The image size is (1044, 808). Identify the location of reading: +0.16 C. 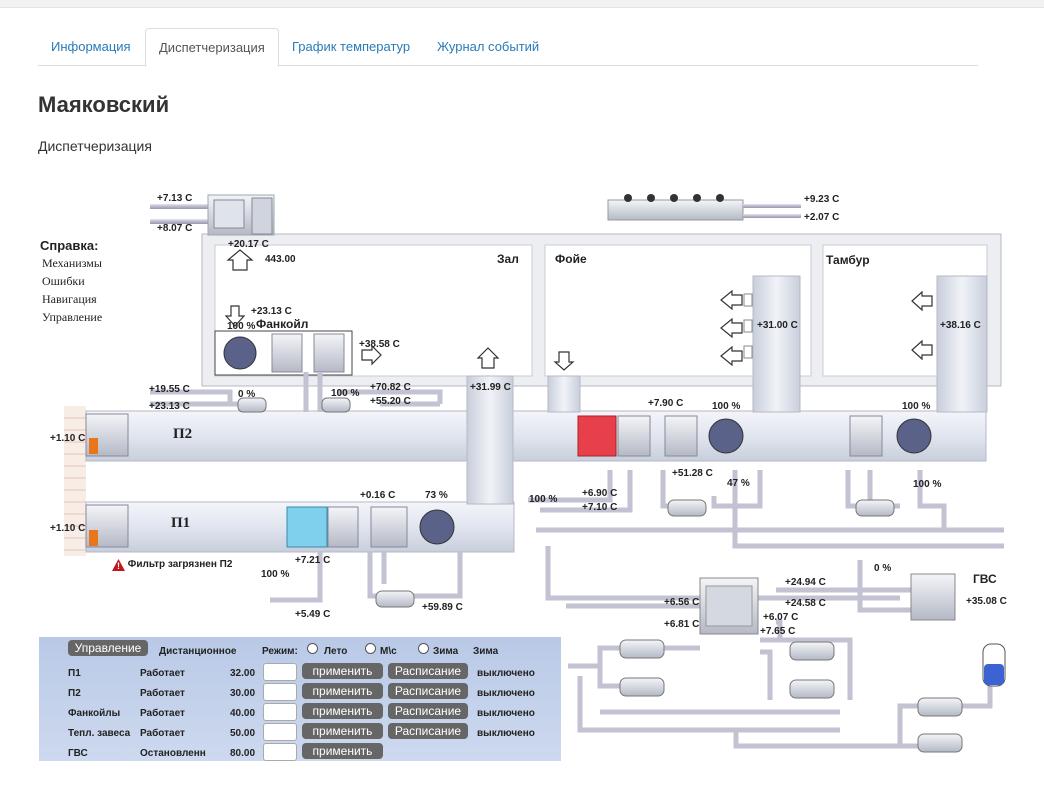
(378, 495).